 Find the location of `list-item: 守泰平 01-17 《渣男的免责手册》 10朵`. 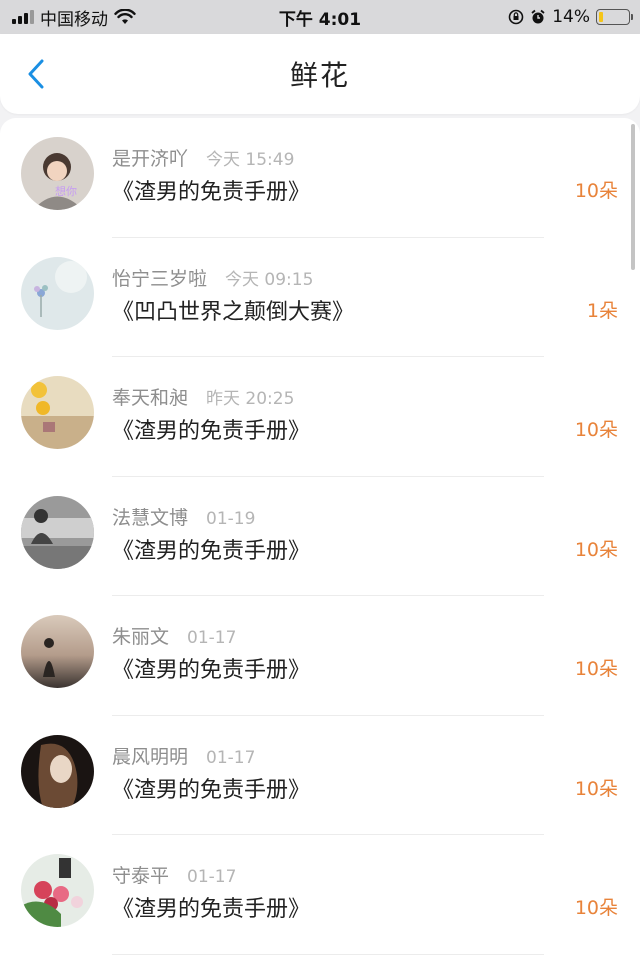

list-item: 守泰平 01-17 《渣男的免责手册》 10朵 is located at coordinates (320, 895).